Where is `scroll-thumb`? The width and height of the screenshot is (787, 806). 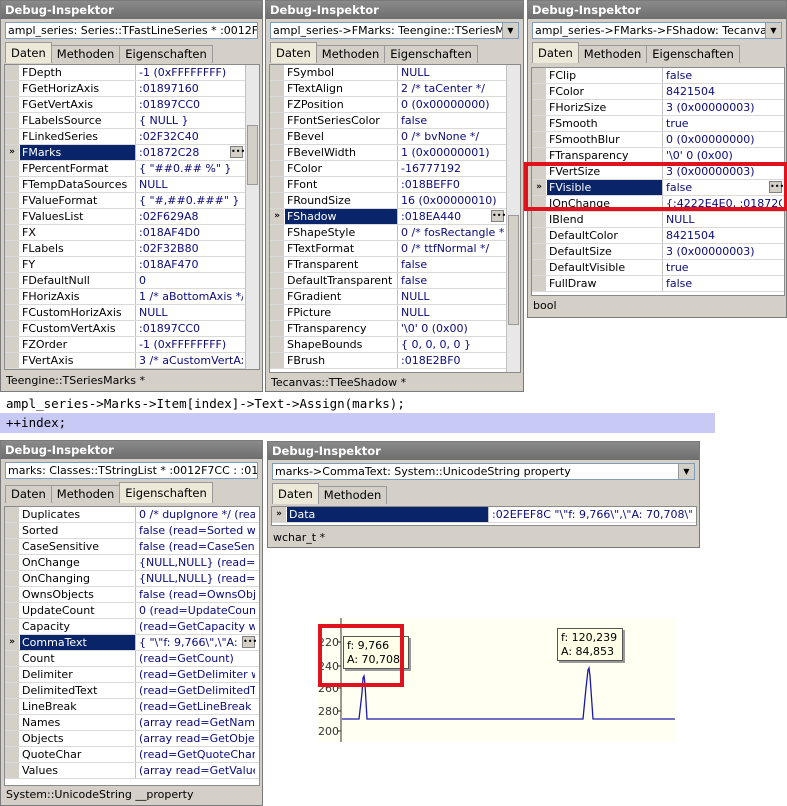 scroll-thumb is located at coordinates (513, 270).